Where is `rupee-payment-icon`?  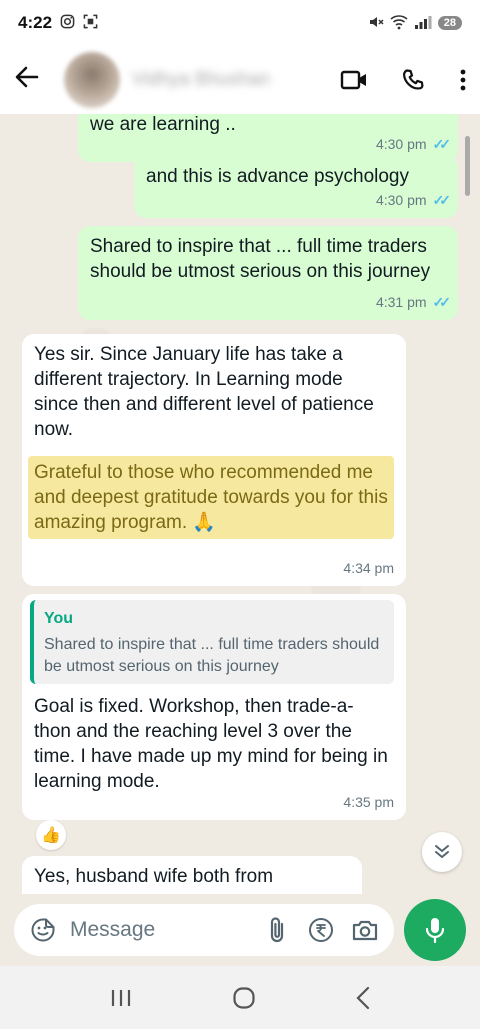
rupee-payment-icon is located at coordinates (321, 930).